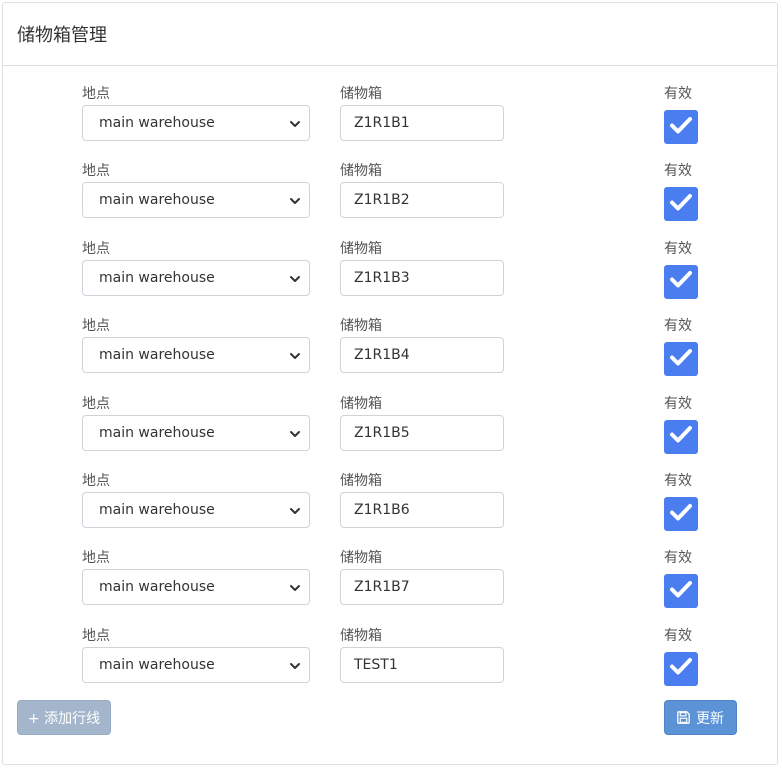 This screenshot has width=782, height=770. What do you see at coordinates (422, 355) in the screenshot?
I see `bin-code-input: Z1R1B4` at bounding box center [422, 355].